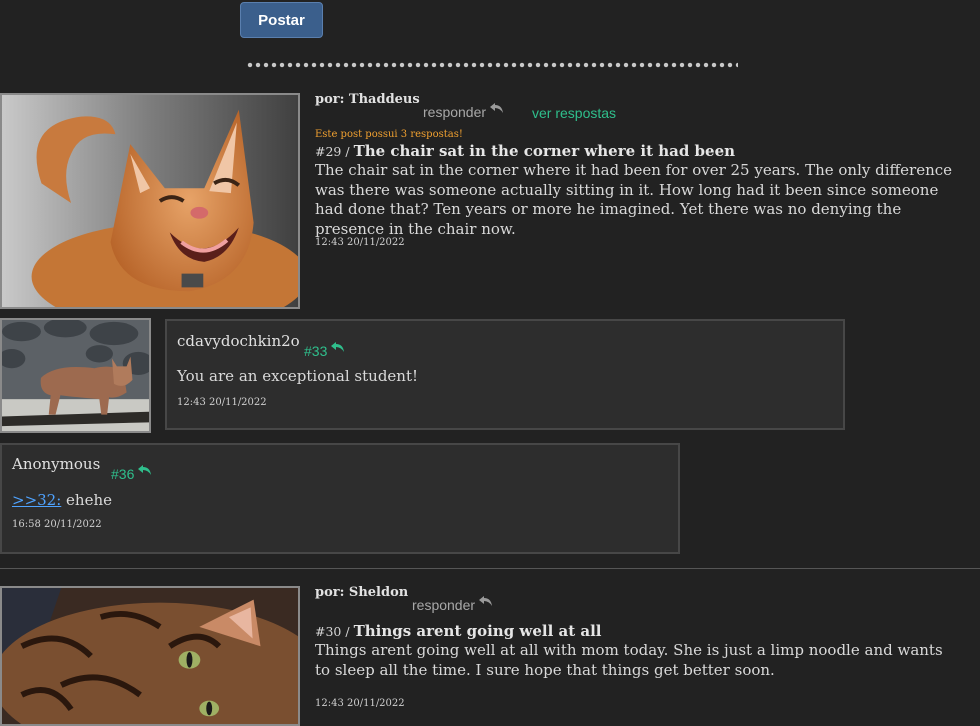 The image size is (980, 726). I want to click on post-divider, so click(490, 568).